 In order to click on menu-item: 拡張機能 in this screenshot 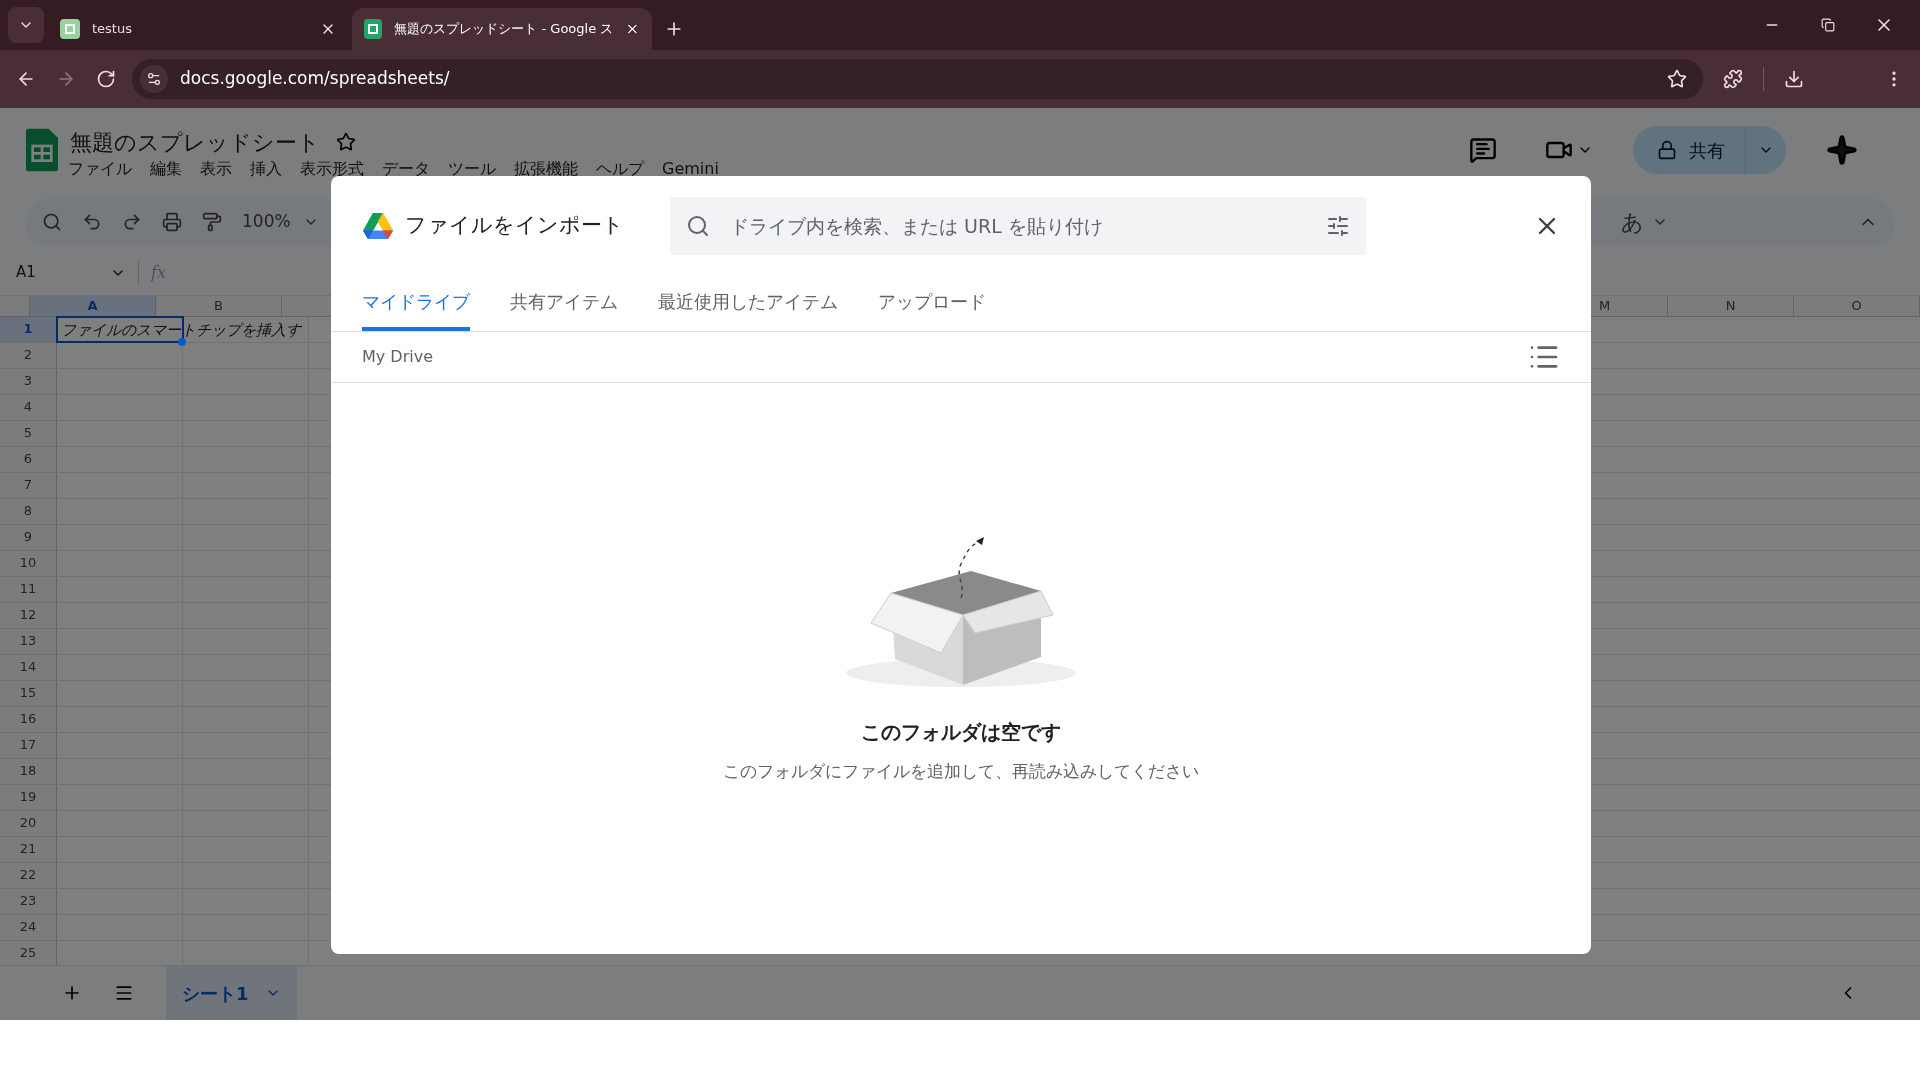, I will do `click(546, 168)`.